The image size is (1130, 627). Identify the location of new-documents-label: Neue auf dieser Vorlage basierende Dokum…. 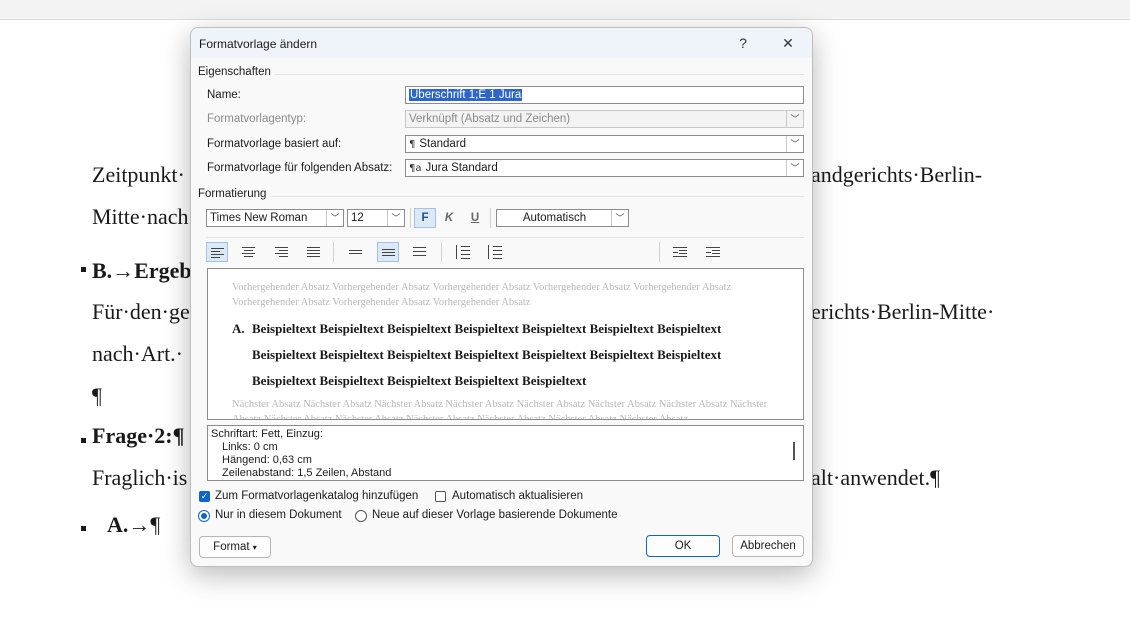
(495, 515).